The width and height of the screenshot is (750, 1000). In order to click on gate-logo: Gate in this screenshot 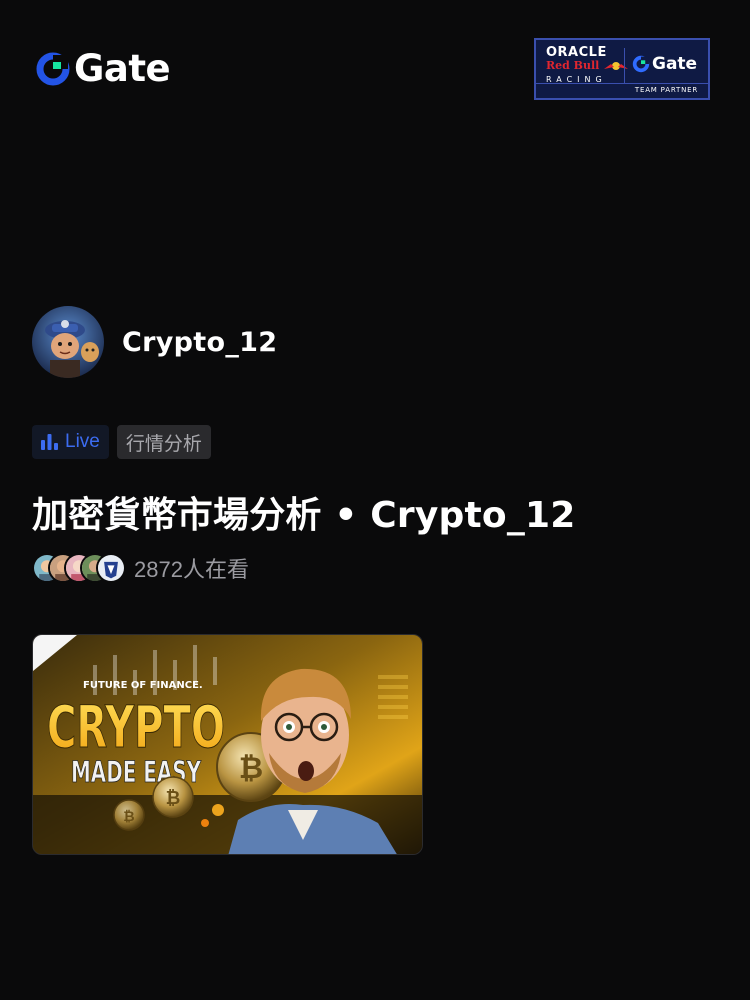, I will do `click(103, 68)`.